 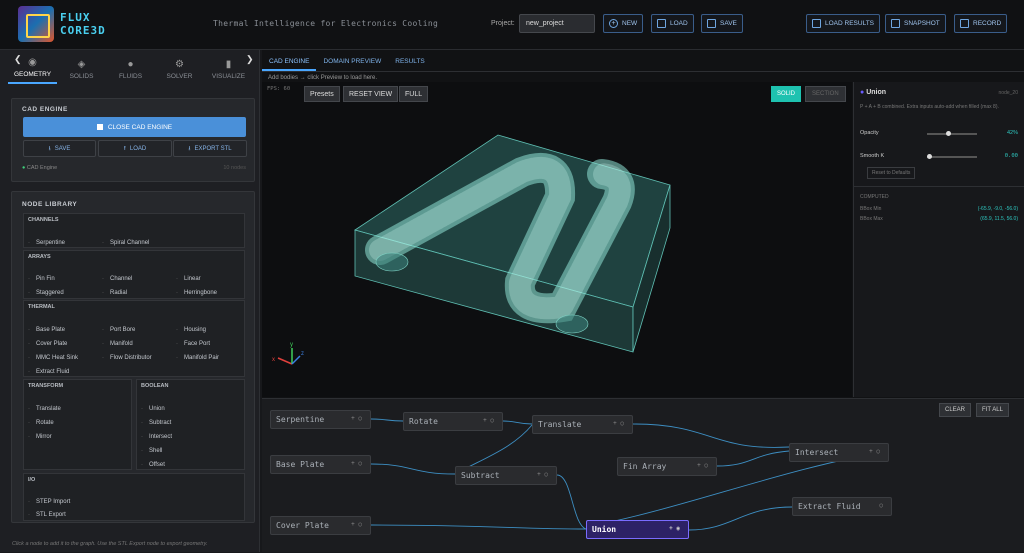 What do you see at coordinates (423, 421) in the screenshot?
I see `graph-node-label: Rotate` at bounding box center [423, 421].